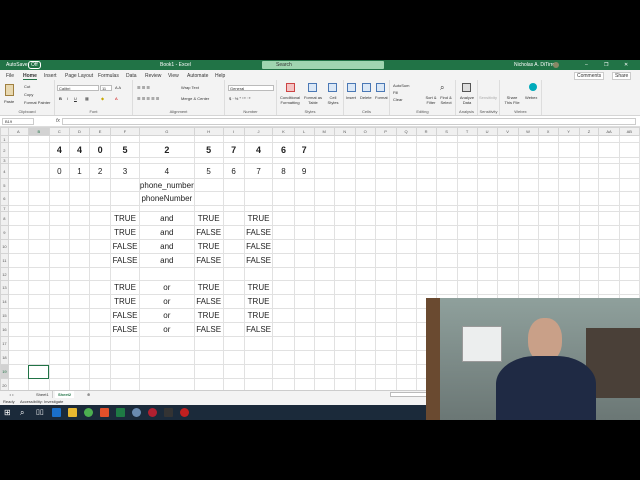 The image size is (640, 480). Describe the element at coordinates (79, 260) in the screenshot. I see `cell-d11` at that location.